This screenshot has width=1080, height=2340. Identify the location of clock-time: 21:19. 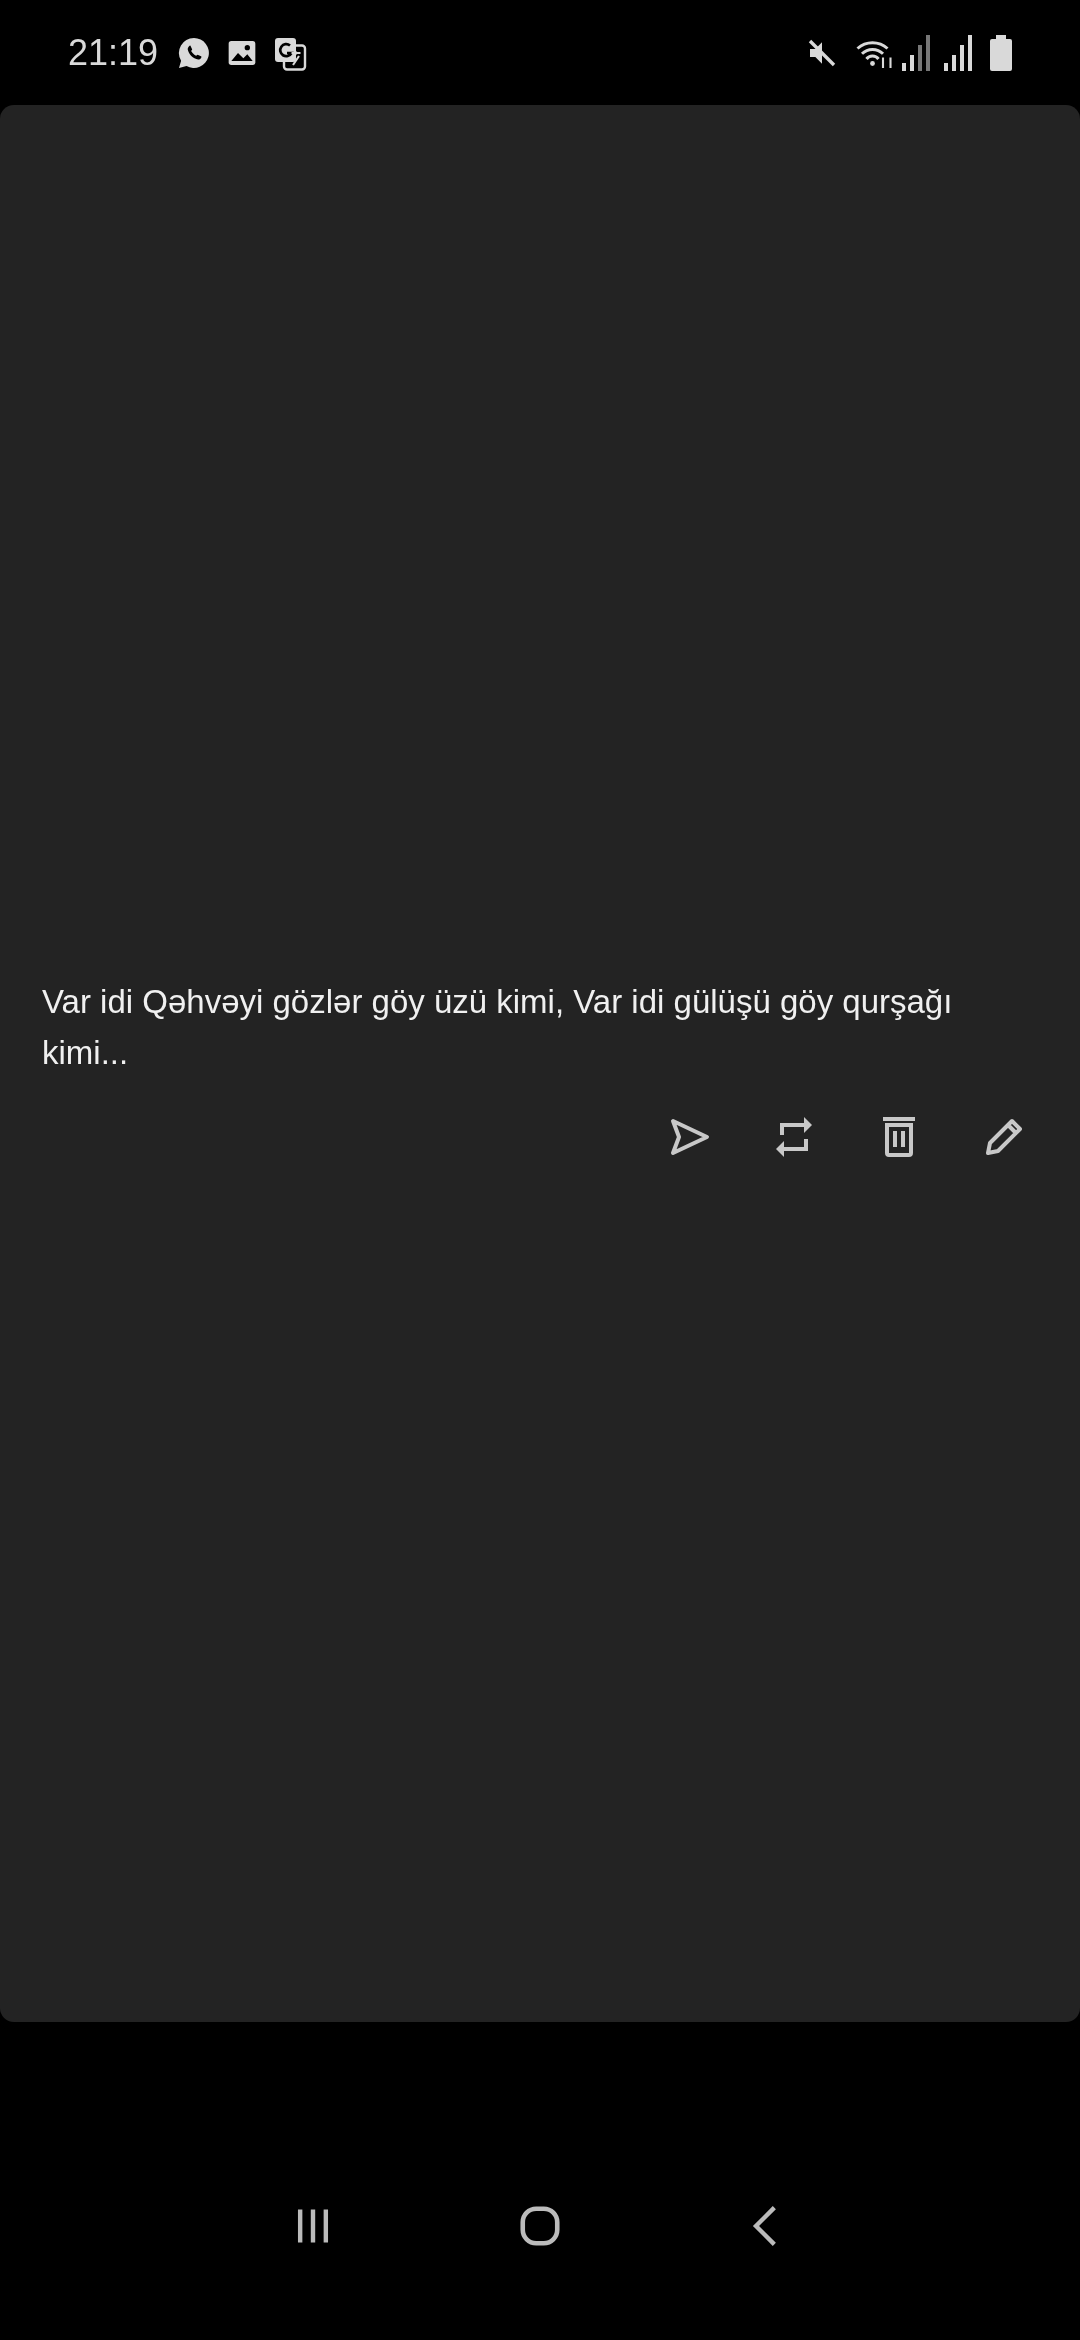
(113, 52).